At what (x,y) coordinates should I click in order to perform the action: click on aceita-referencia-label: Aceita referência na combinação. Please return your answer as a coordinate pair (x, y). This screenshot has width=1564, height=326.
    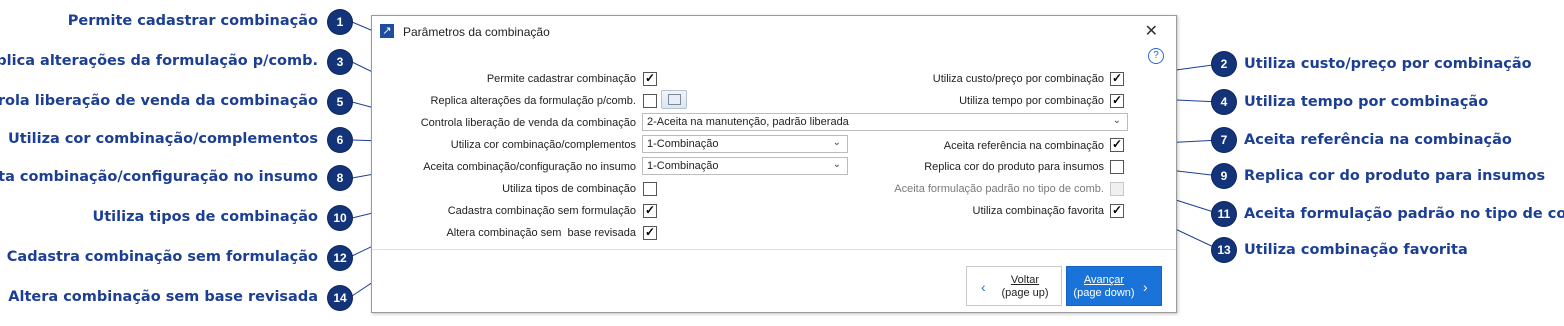
    Looking at the image, I should click on (1023, 146).